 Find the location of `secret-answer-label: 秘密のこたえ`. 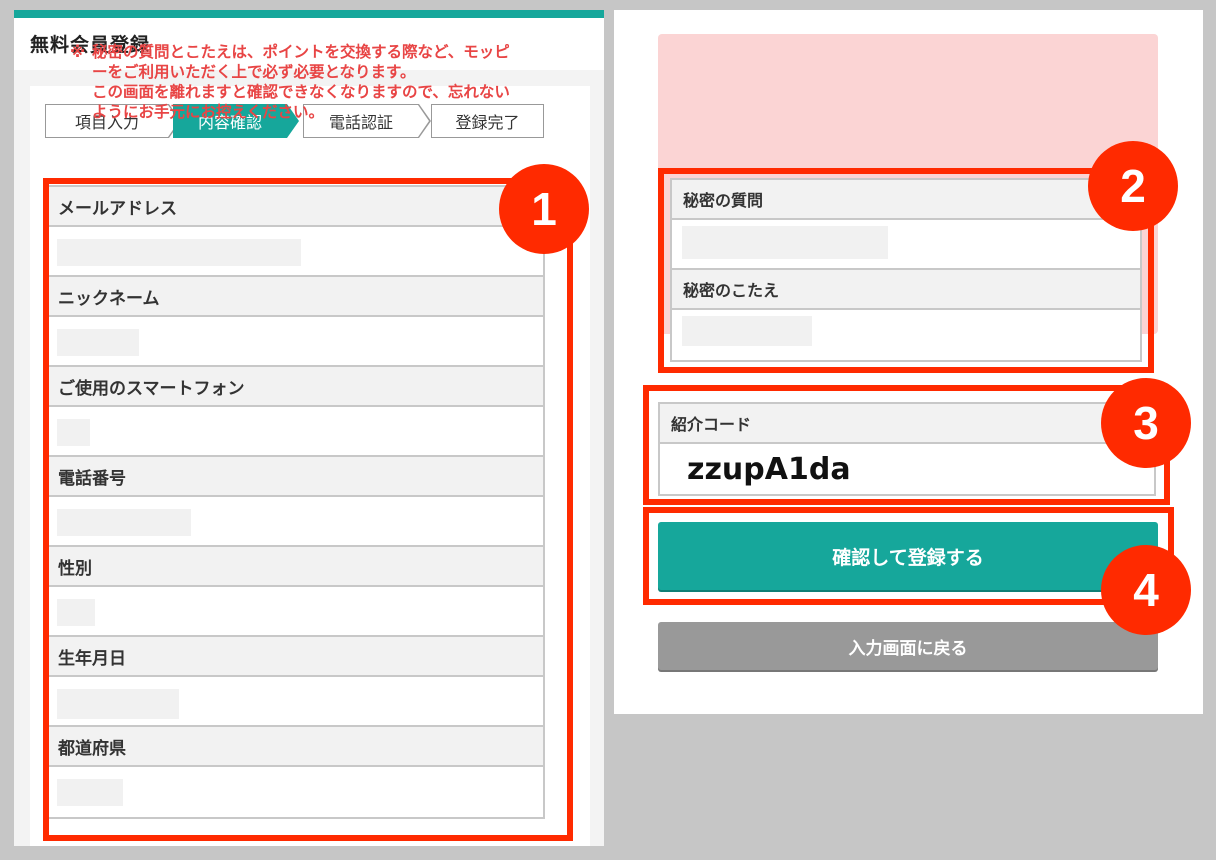

secret-answer-label: 秘密のこたえ is located at coordinates (906, 290).